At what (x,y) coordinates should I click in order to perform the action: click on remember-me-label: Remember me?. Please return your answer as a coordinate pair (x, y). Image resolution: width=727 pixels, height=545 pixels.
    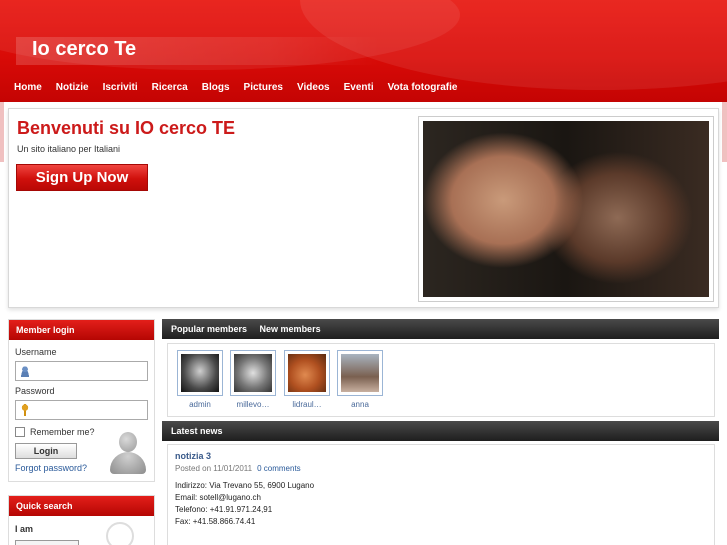
    Looking at the image, I should click on (62, 432).